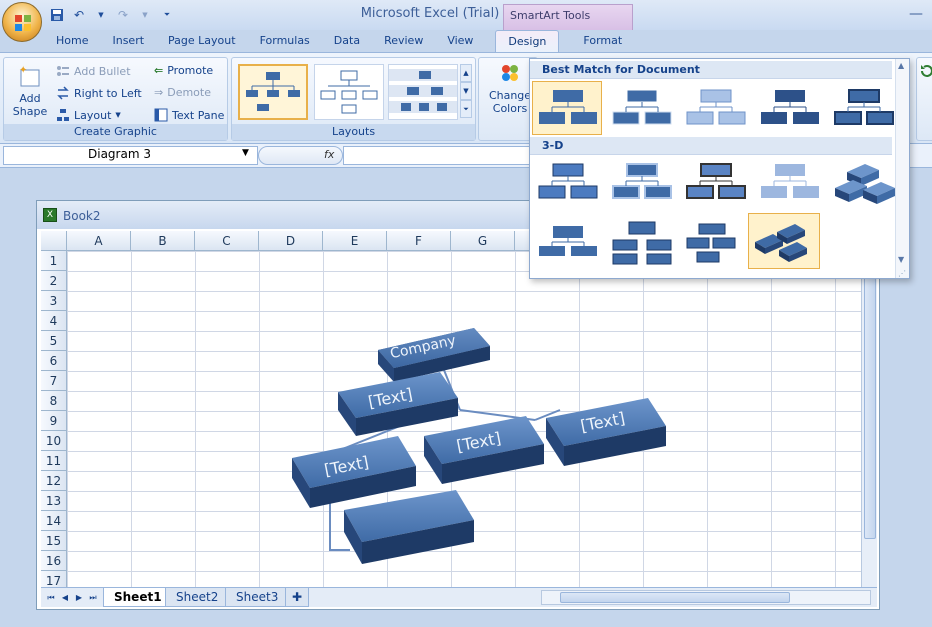 This screenshot has height=627, width=932. Describe the element at coordinates (54, 579) in the screenshot. I see `row-header: 17` at that location.